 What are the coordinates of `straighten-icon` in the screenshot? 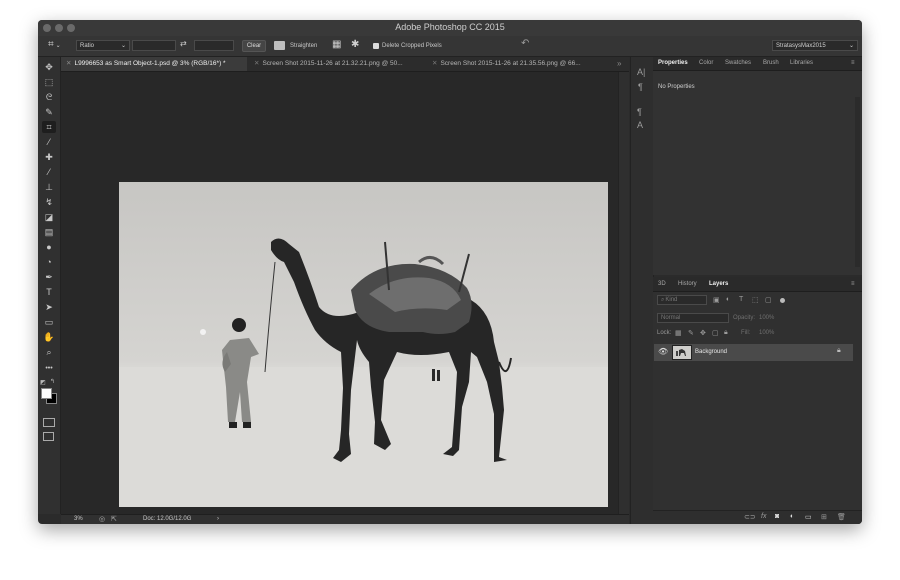 It's located at (279, 45).